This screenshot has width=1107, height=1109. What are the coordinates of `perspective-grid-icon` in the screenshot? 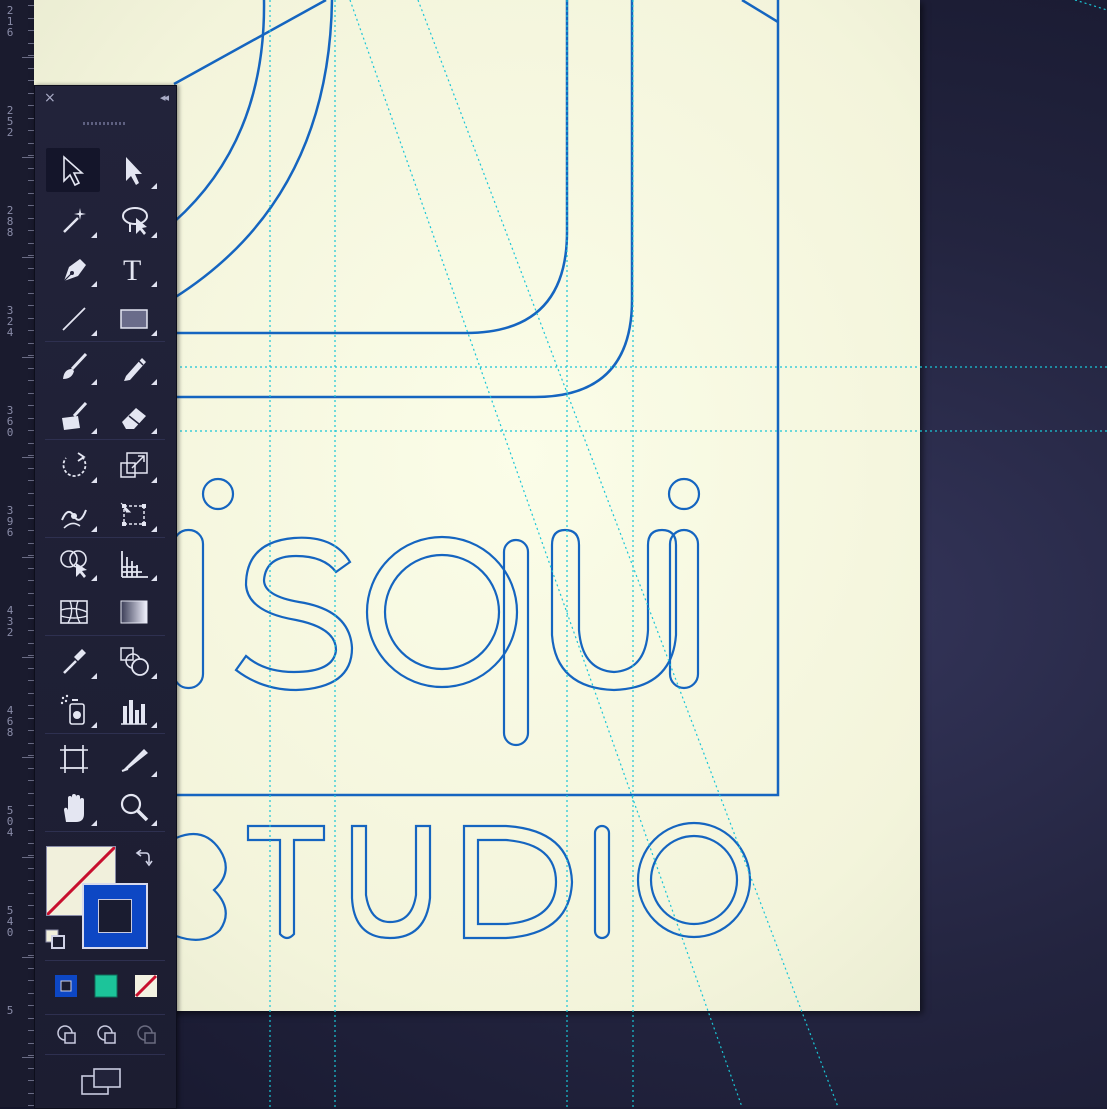 It's located at (134, 564).